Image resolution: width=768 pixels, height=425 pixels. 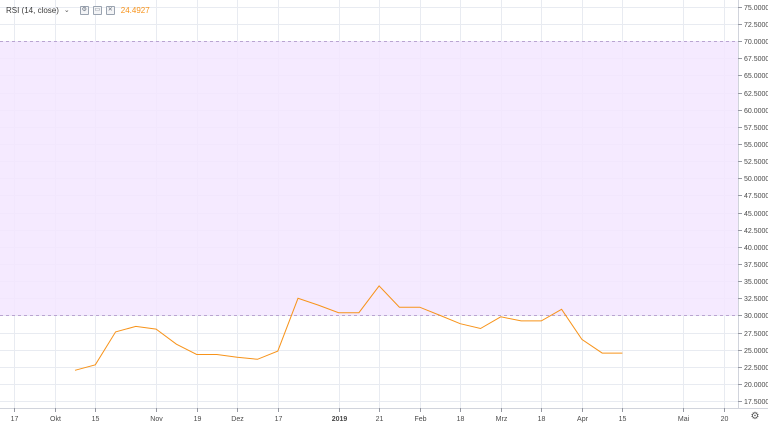 I want to click on gear-icon: ⚙, so click(x=755, y=417).